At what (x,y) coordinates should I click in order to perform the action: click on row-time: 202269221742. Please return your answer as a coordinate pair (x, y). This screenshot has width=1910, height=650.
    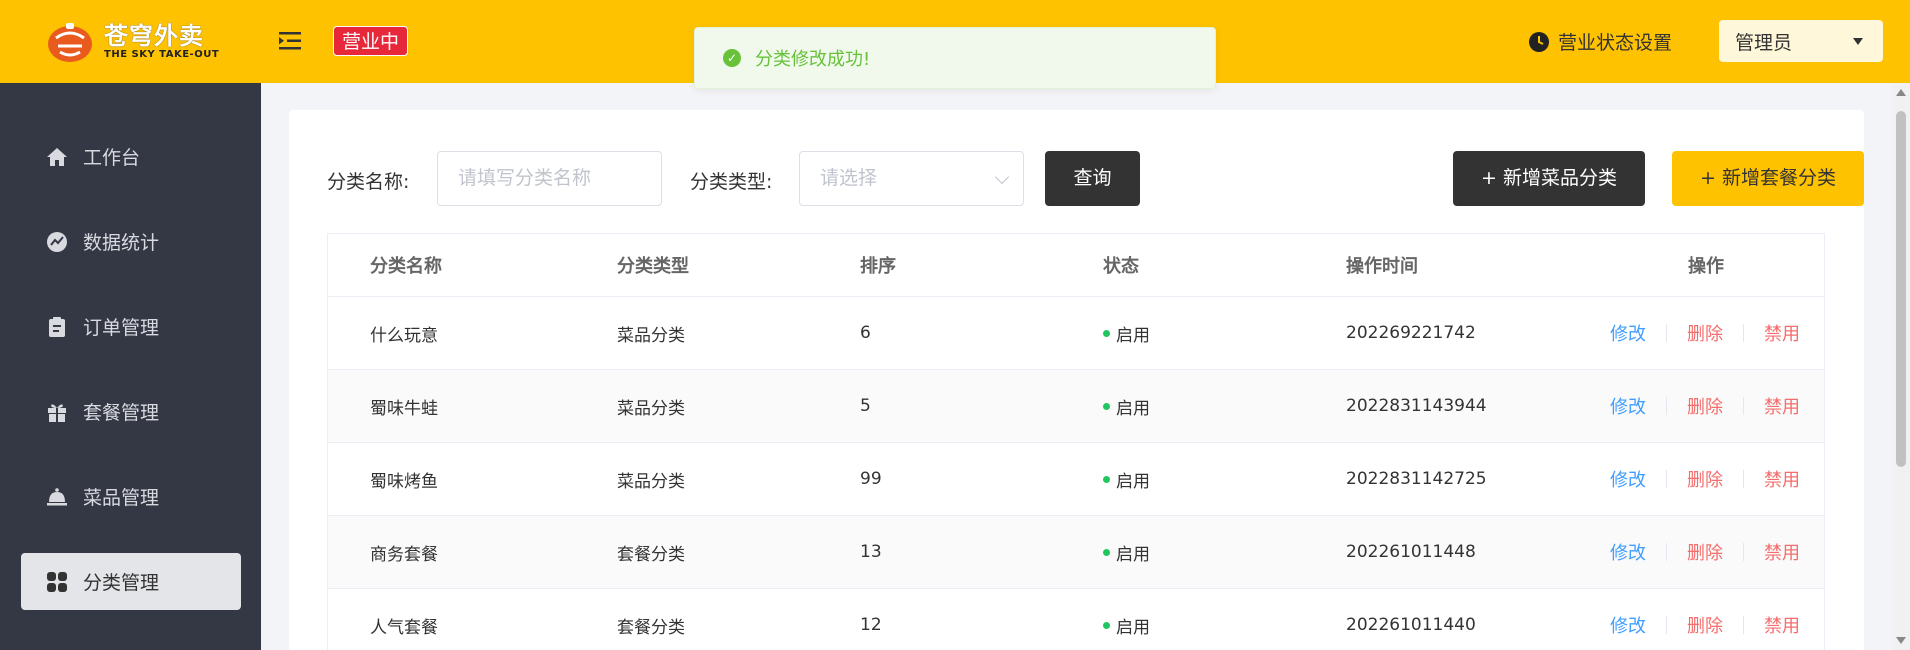
    Looking at the image, I should click on (1411, 333).